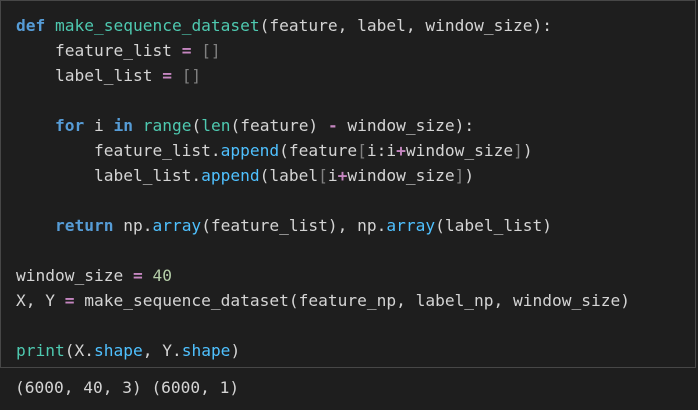  Describe the element at coordinates (216, 125) in the screenshot. I see `code-token: len` at that location.